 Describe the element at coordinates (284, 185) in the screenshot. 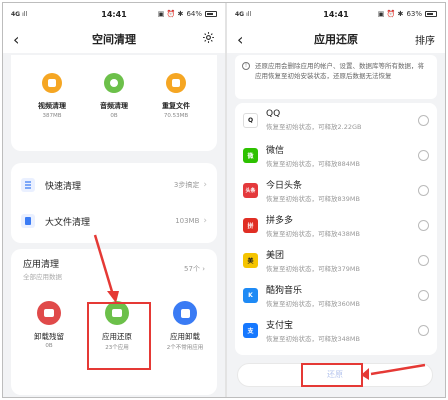

I see `app-name: 今日头条` at that location.